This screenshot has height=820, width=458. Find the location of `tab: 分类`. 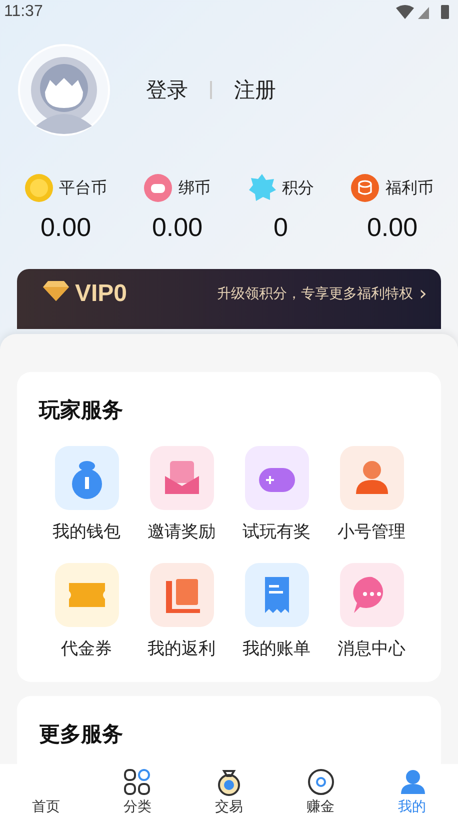

tab: 分类 is located at coordinates (138, 792).